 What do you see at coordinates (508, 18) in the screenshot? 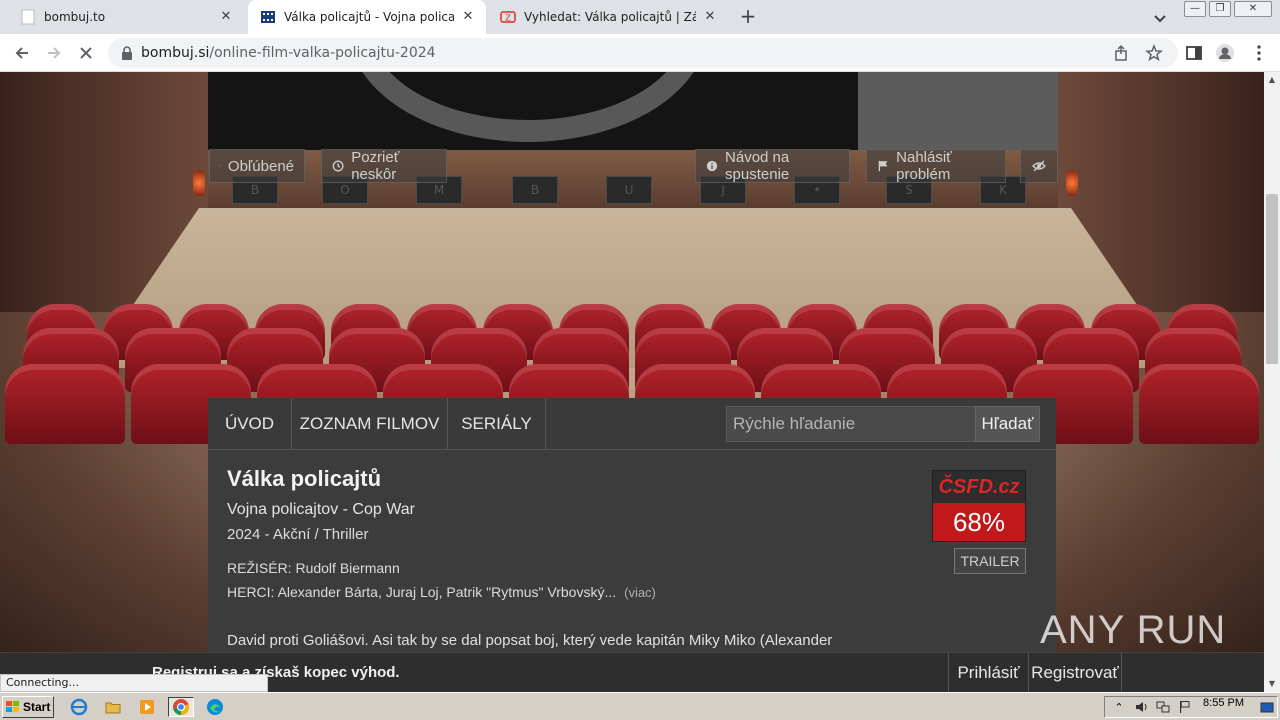
I see `svg-text: Z` at bounding box center [508, 18].